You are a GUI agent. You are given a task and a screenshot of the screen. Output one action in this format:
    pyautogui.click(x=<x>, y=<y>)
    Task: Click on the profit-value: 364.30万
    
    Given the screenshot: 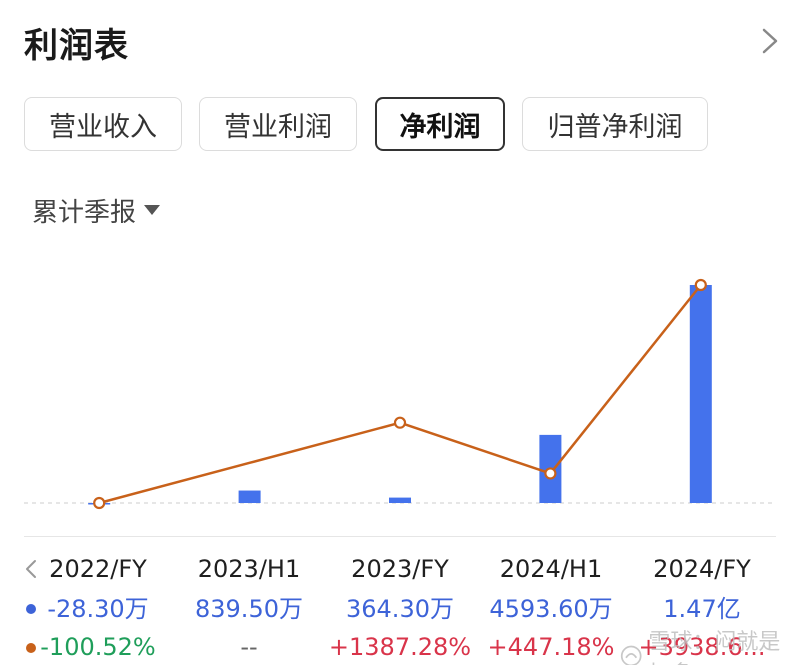 What is the action you would take?
    pyautogui.click(x=400, y=609)
    